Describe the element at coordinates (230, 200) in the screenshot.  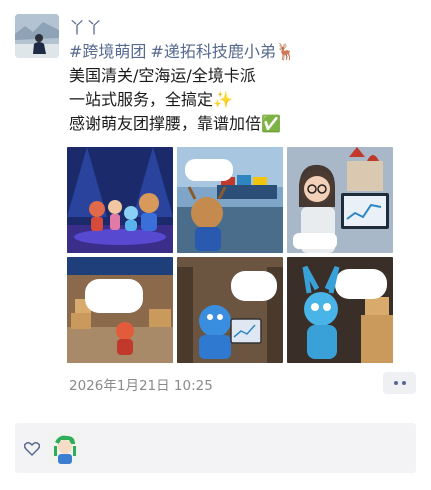
I see `image-deer-port` at that location.